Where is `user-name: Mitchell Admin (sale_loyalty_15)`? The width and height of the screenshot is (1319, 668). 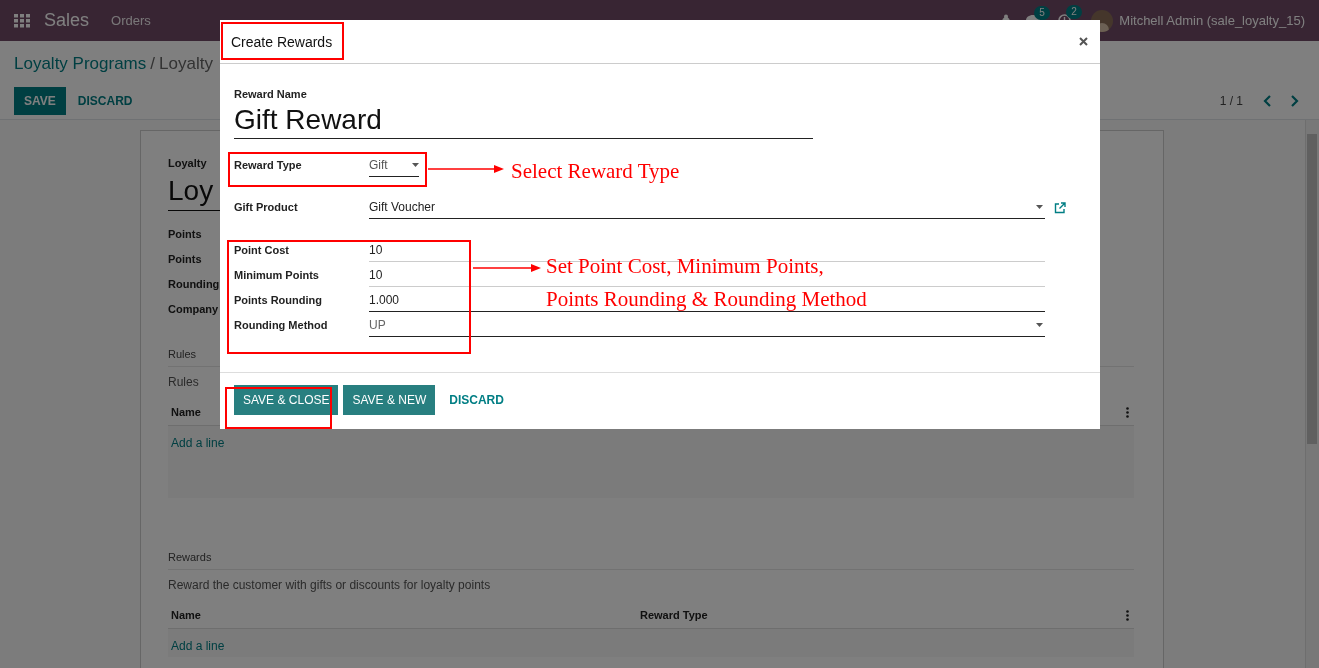
user-name: Mitchell Admin (sale_loyalty_15) is located at coordinates (1212, 20).